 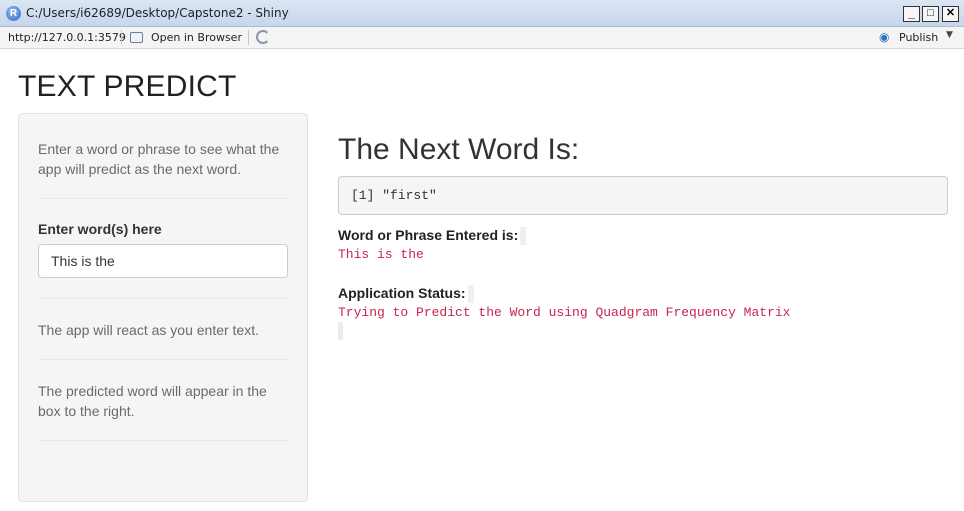 I want to click on maximize-button: □, so click(x=930, y=14).